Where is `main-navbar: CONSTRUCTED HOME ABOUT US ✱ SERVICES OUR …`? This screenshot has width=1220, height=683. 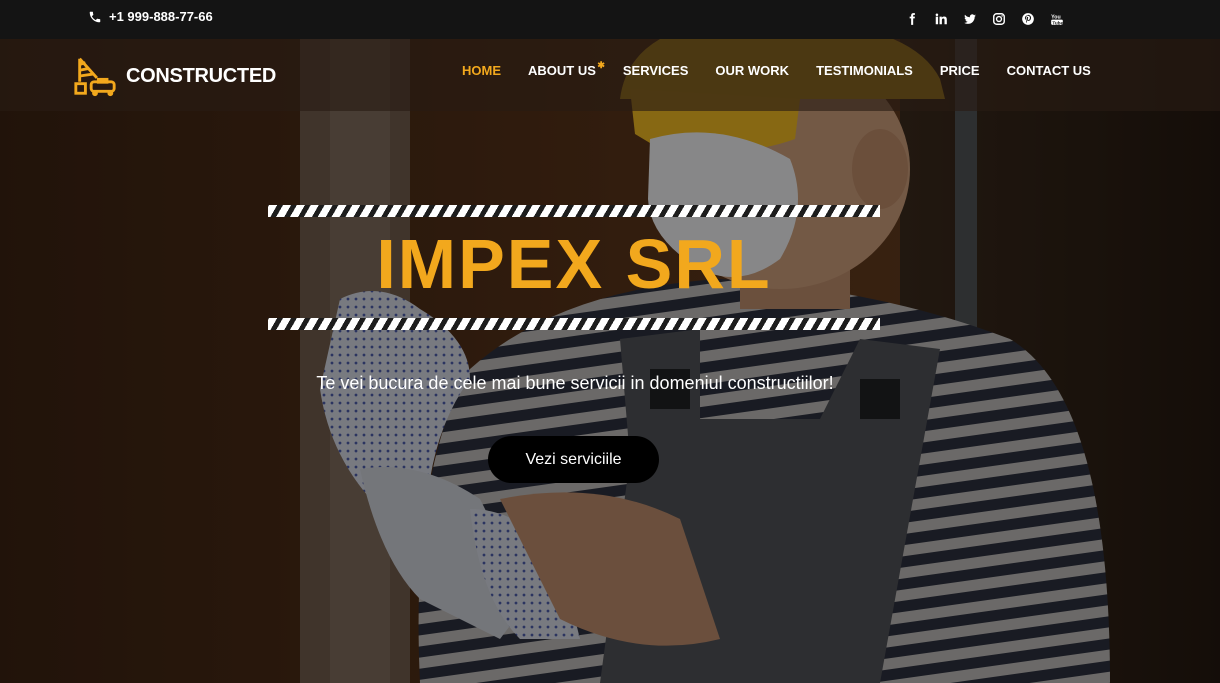
main-navbar: CONSTRUCTED HOME ABOUT US ✱ SERVICES OUR … is located at coordinates (610, 75).